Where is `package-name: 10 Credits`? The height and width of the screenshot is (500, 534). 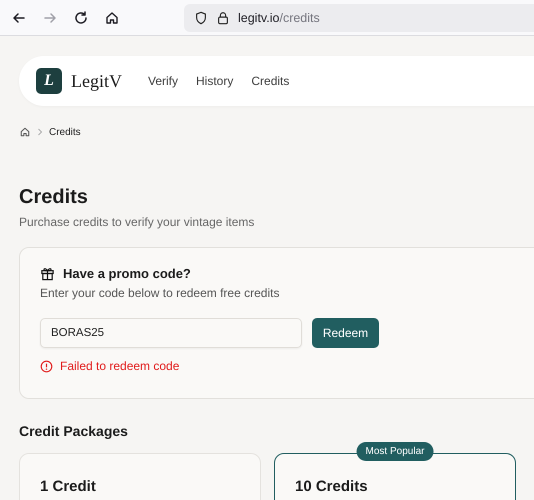
package-name: 10 Credits is located at coordinates (331, 486).